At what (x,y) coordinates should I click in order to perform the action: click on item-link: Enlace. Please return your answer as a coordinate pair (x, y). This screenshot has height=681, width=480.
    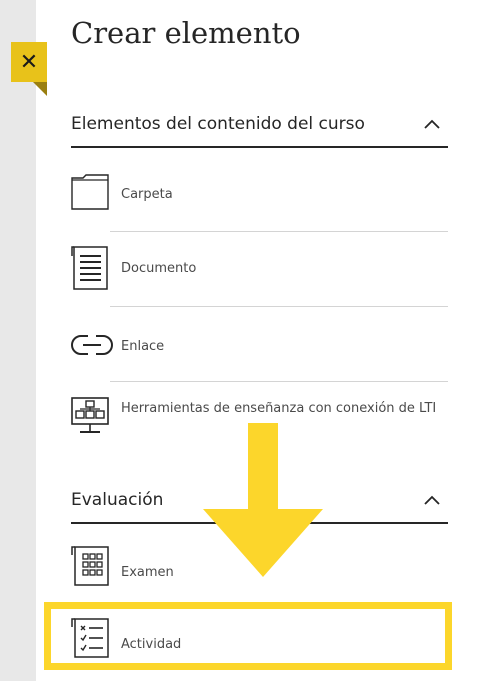
    Looking at the image, I should click on (259, 345).